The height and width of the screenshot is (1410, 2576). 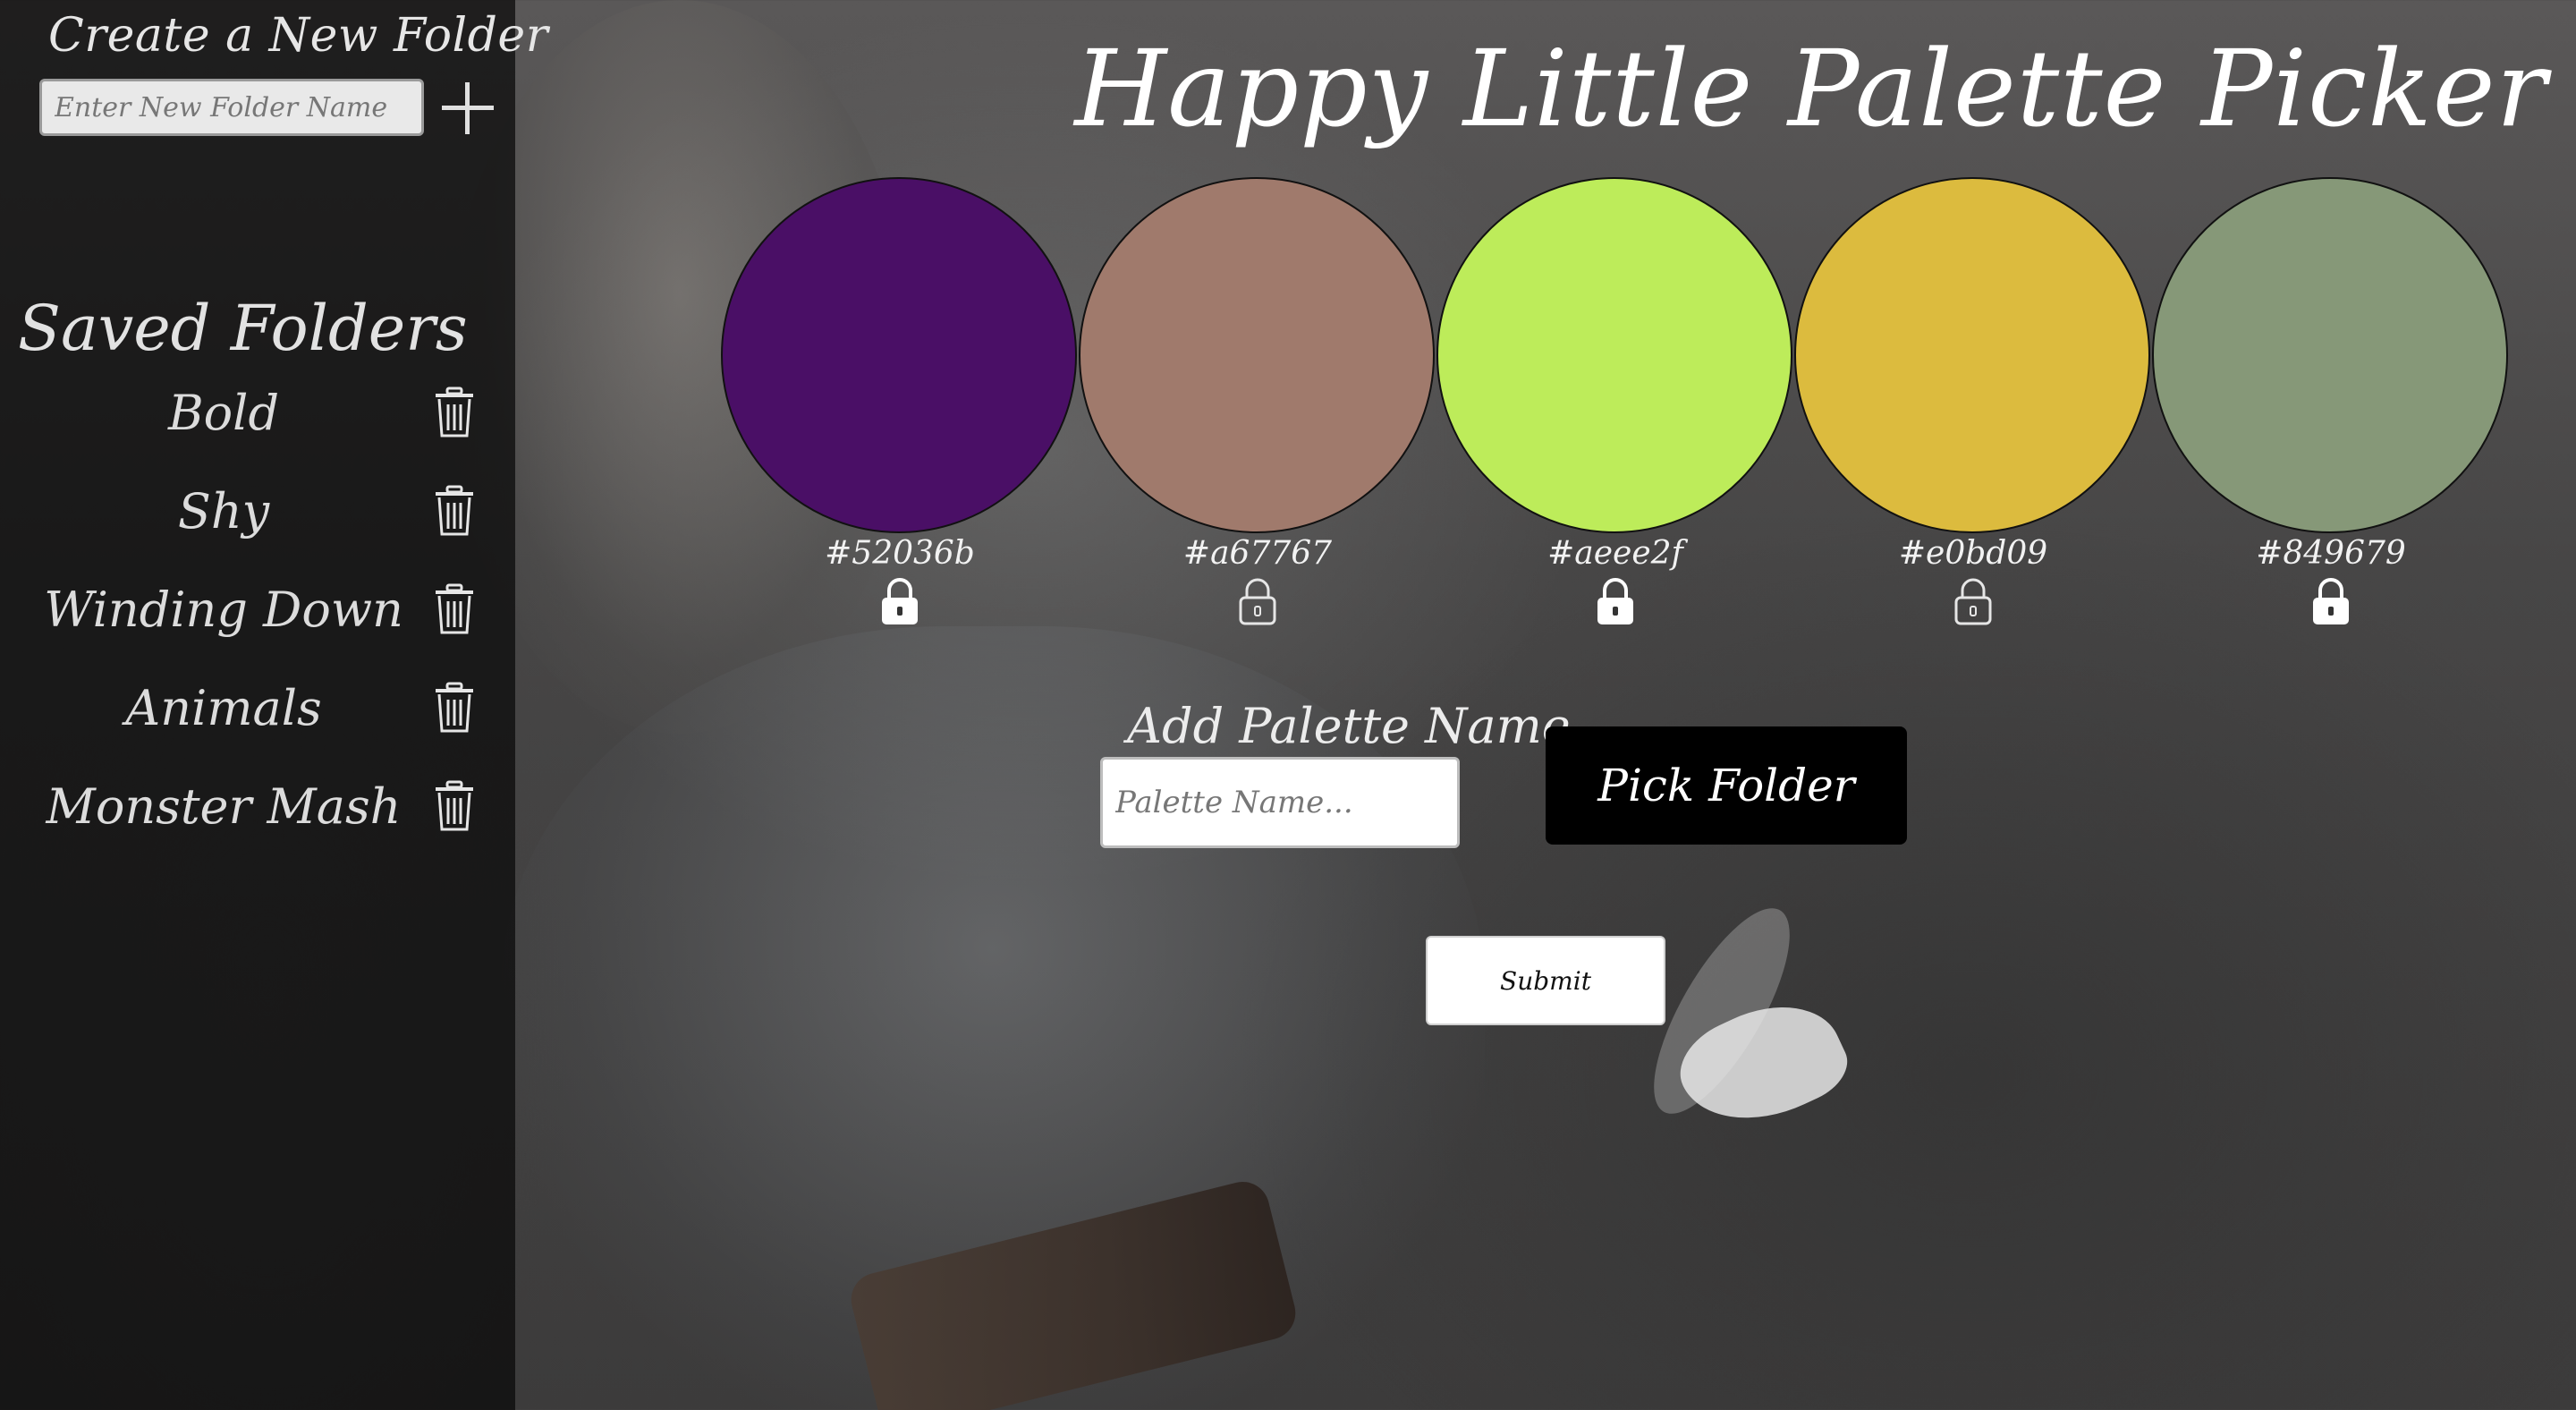 I want to click on new-folder-name-input, so click(x=231, y=108).